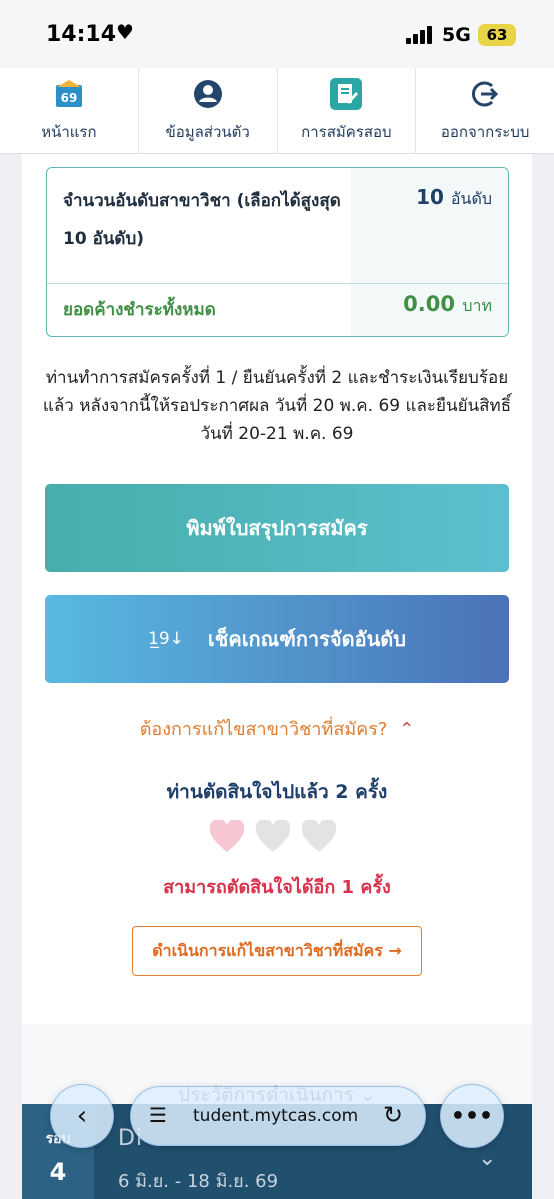  I want to click on round-number: 4, so click(58, 1172).